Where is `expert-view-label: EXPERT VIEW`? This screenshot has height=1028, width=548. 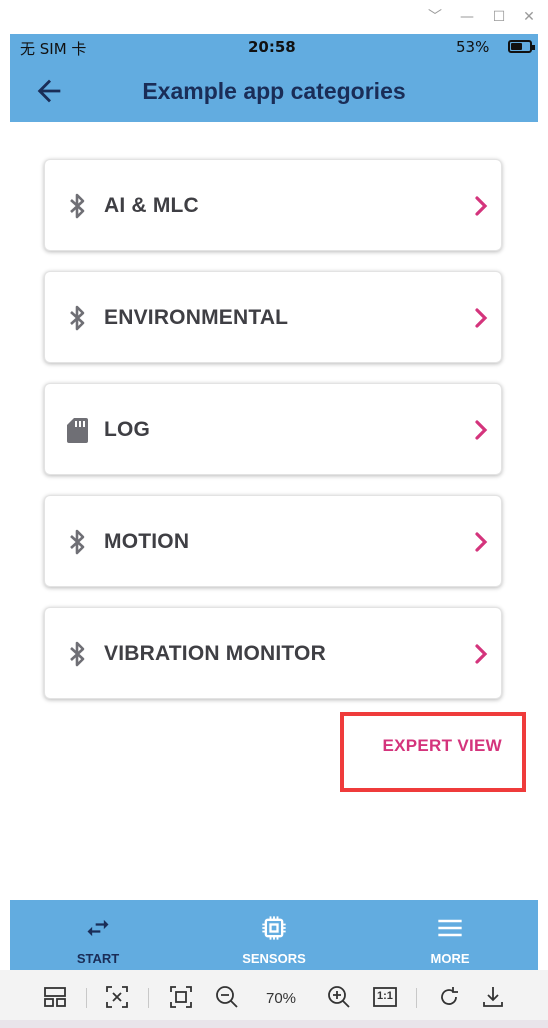 expert-view-label: EXPERT VIEW is located at coordinates (442, 745).